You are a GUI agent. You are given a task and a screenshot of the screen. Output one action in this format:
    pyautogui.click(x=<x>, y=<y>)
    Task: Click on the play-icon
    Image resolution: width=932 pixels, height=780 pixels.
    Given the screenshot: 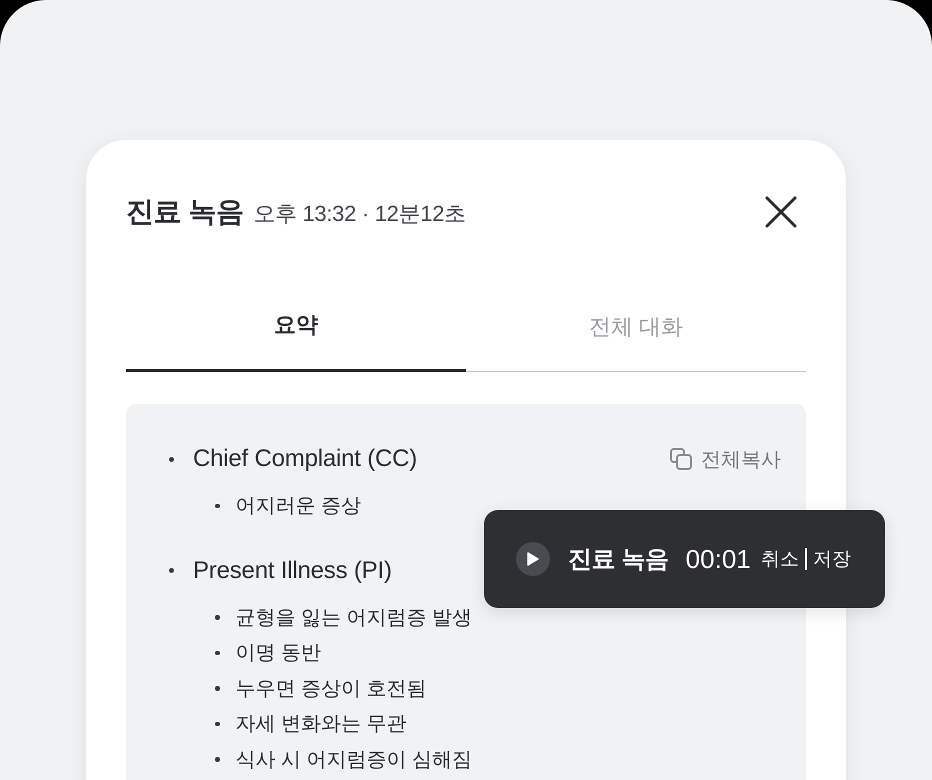 What is the action you would take?
    pyautogui.click(x=533, y=559)
    